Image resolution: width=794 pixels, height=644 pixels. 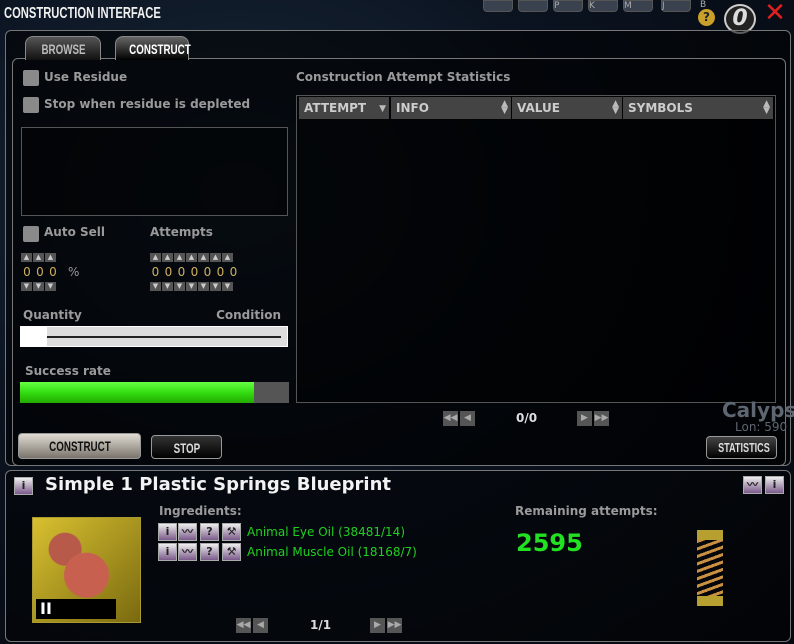 What do you see at coordinates (52, 315) in the screenshot?
I see `quantity-label: Quantity` at bounding box center [52, 315].